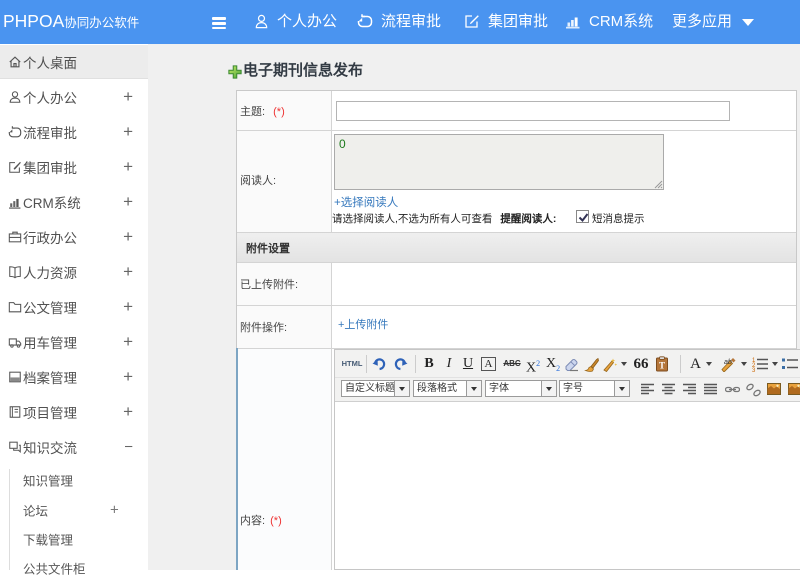 The image size is (800, 582). What do you see at coordinates (662, 366) in the screenshot?
I see `svg-text: T` at bounding box center [662, 366].